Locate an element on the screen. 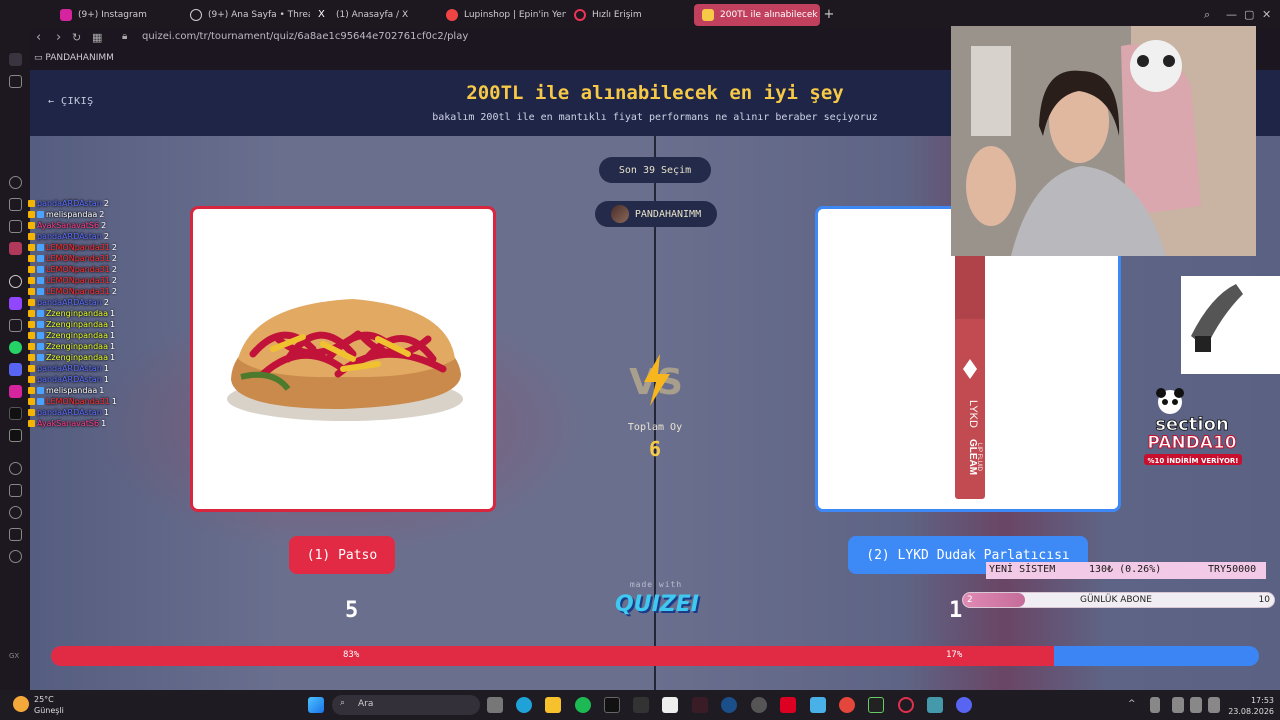  left-share-fill is located at coordinates (552, 656).